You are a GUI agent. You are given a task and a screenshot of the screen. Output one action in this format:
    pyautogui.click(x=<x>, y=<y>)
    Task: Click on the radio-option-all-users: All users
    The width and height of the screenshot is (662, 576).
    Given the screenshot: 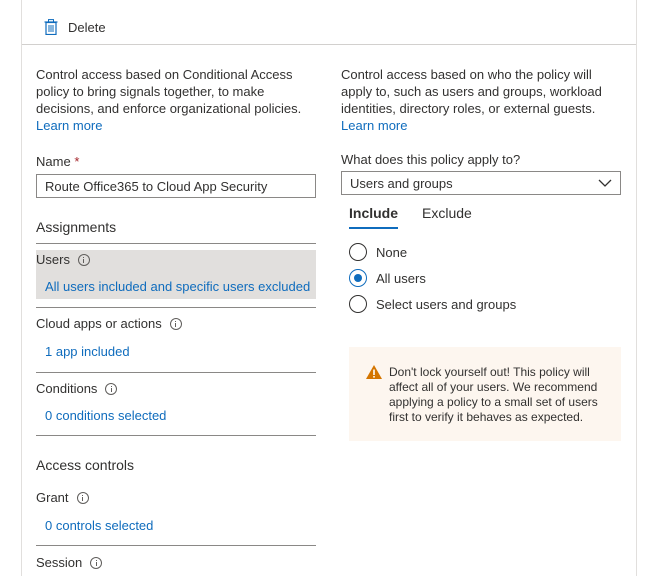 What is the action you would take?
    pyautogui.click(x=387, y=278)
    